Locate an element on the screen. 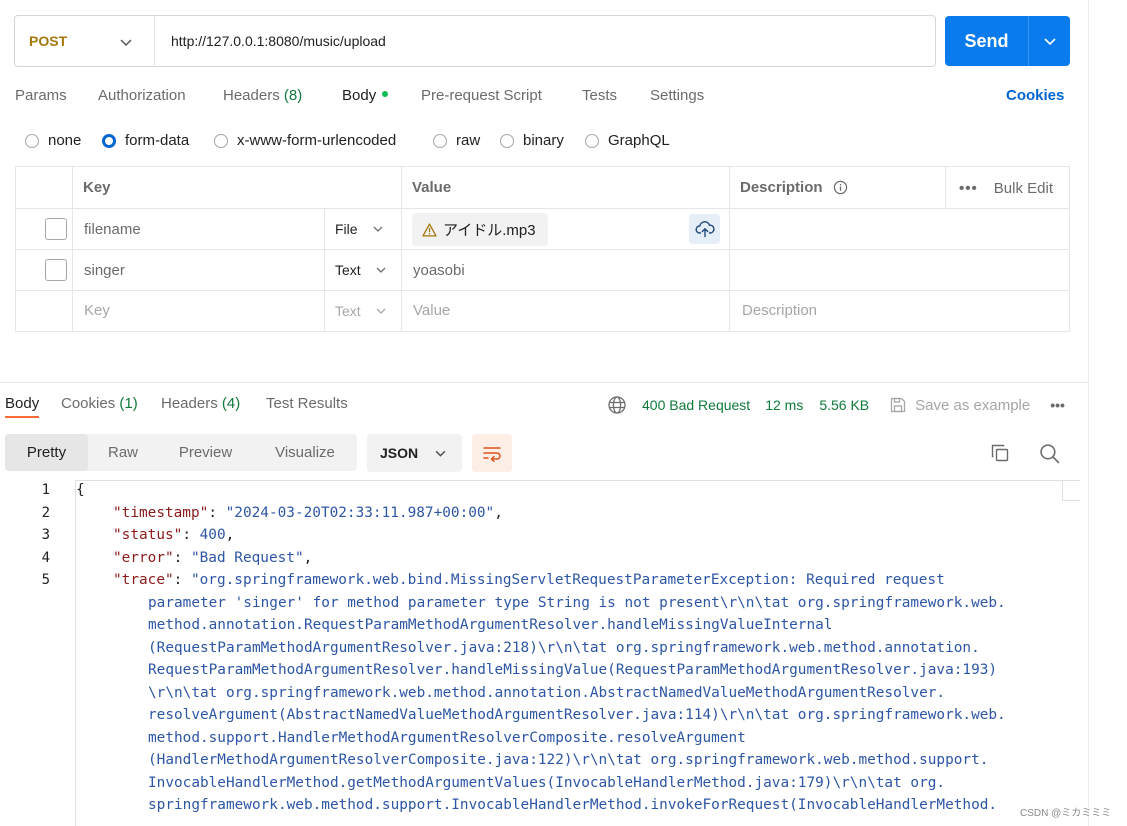 The height and width of the screenshot is (826, 1127). response-tab-test-results: Test Results is located at coordinates (307, 403).